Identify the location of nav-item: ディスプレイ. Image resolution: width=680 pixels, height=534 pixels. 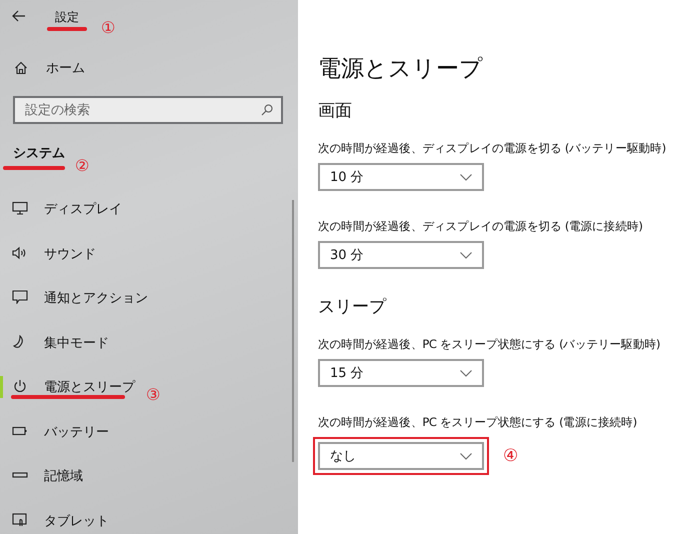
(83, 210).